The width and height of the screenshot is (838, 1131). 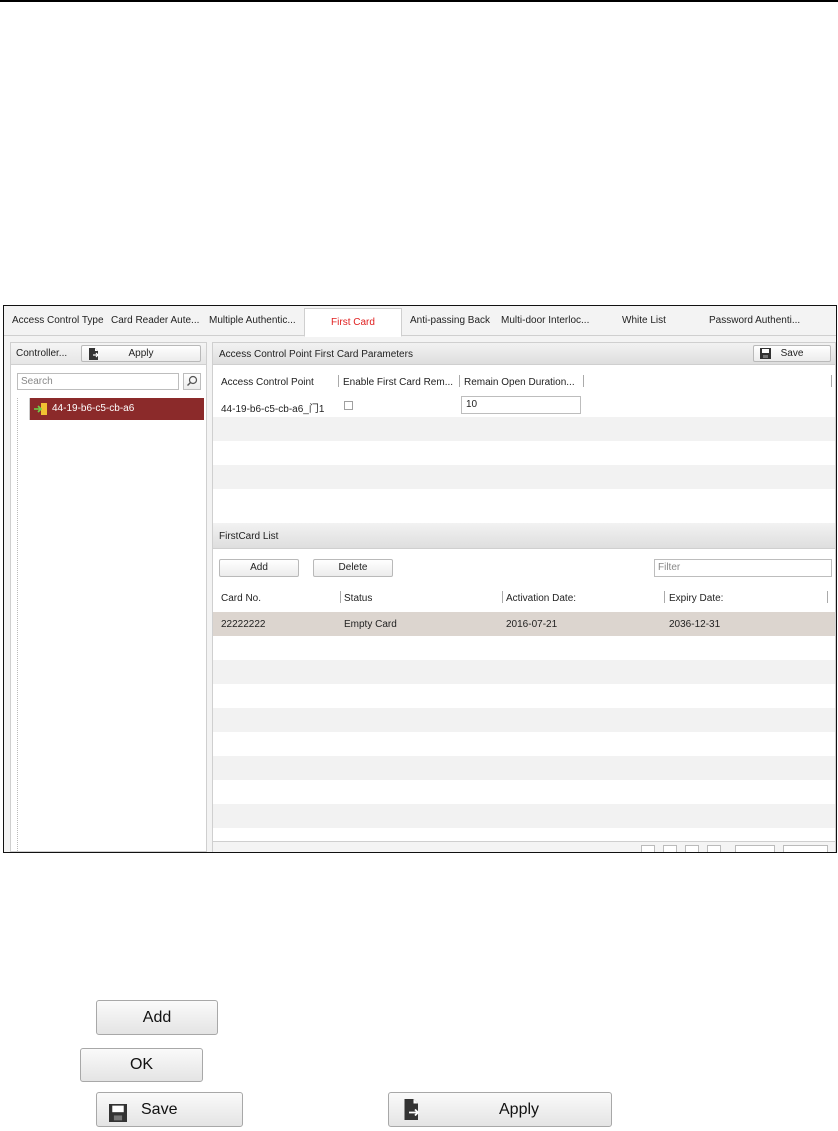 I want to click on save-button: Save, so click(x=792, y=353).